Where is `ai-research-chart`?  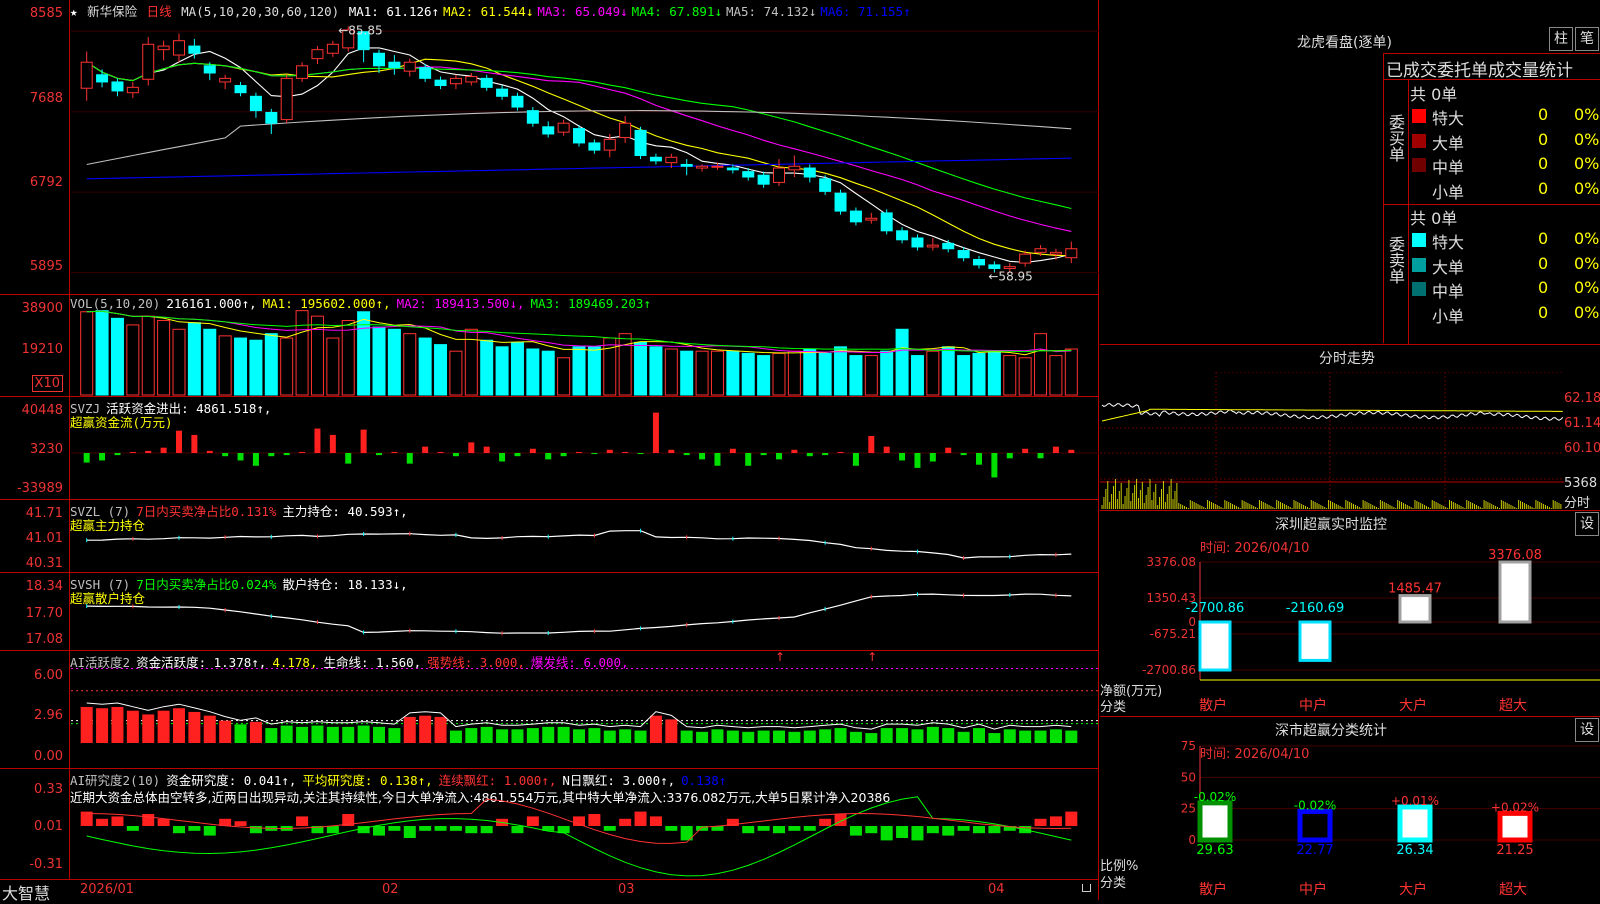
ai-research-chart is located at coordinates (585, 824).